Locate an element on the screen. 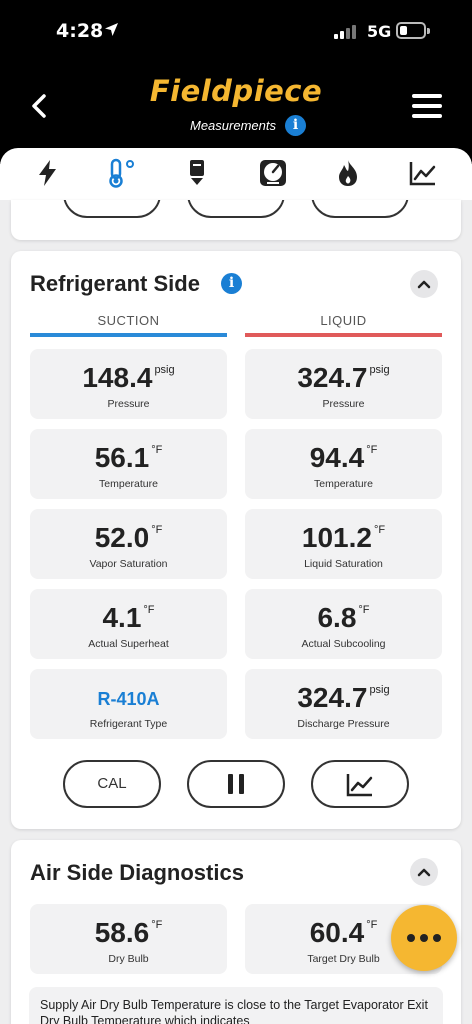 The height and width of the screenshot is (1024, 472). refrigerant-type-tile: R-410A Refrigerant Type is located at coordinates (128, 704).